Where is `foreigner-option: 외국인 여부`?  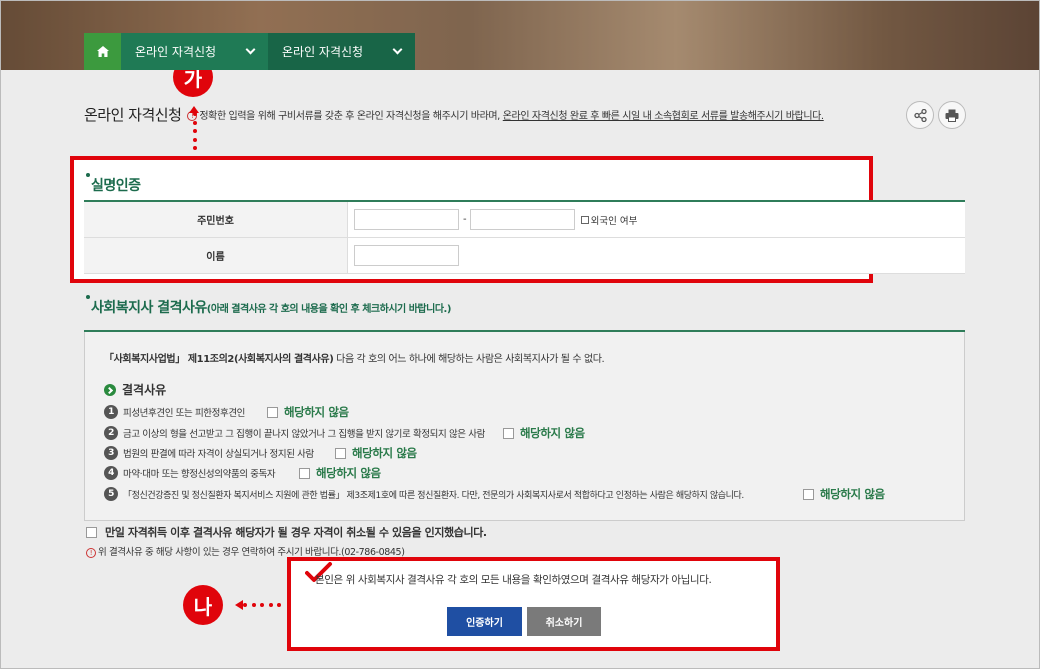 foreigner-option: 외국인 여부 is located at coordinates (609, 220).